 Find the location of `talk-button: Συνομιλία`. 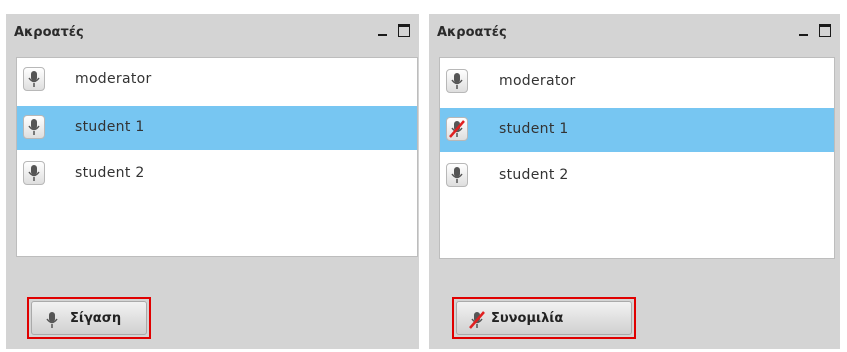

talk-button: Συνομιλία is located at coordinates (544, 318).